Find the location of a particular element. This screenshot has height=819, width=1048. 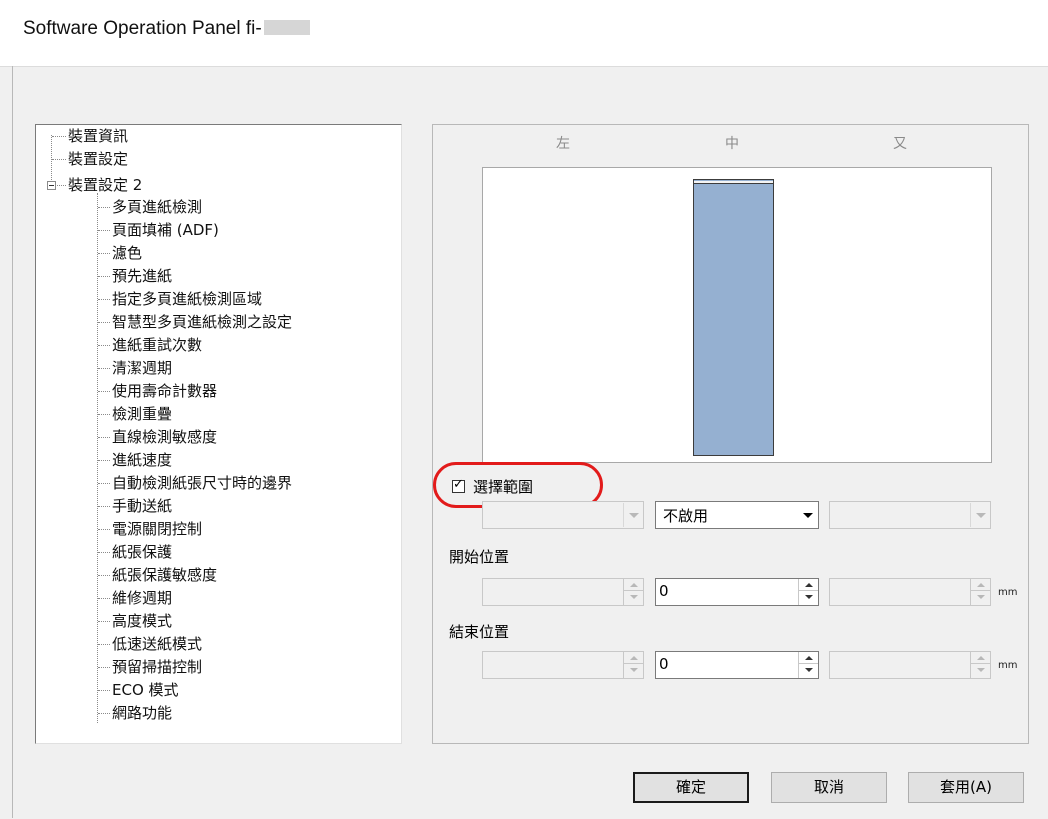

column-label-left: 左 is located at coordinates (563, 144).